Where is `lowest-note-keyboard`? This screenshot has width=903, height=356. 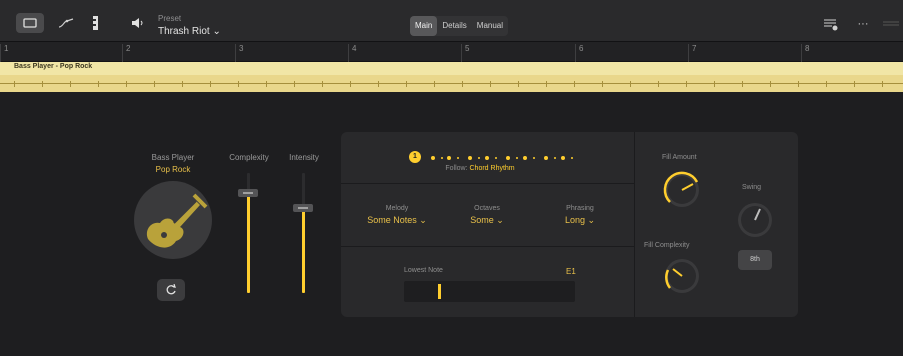 lowest-note-keyboard is located at coordinates (489, 291).